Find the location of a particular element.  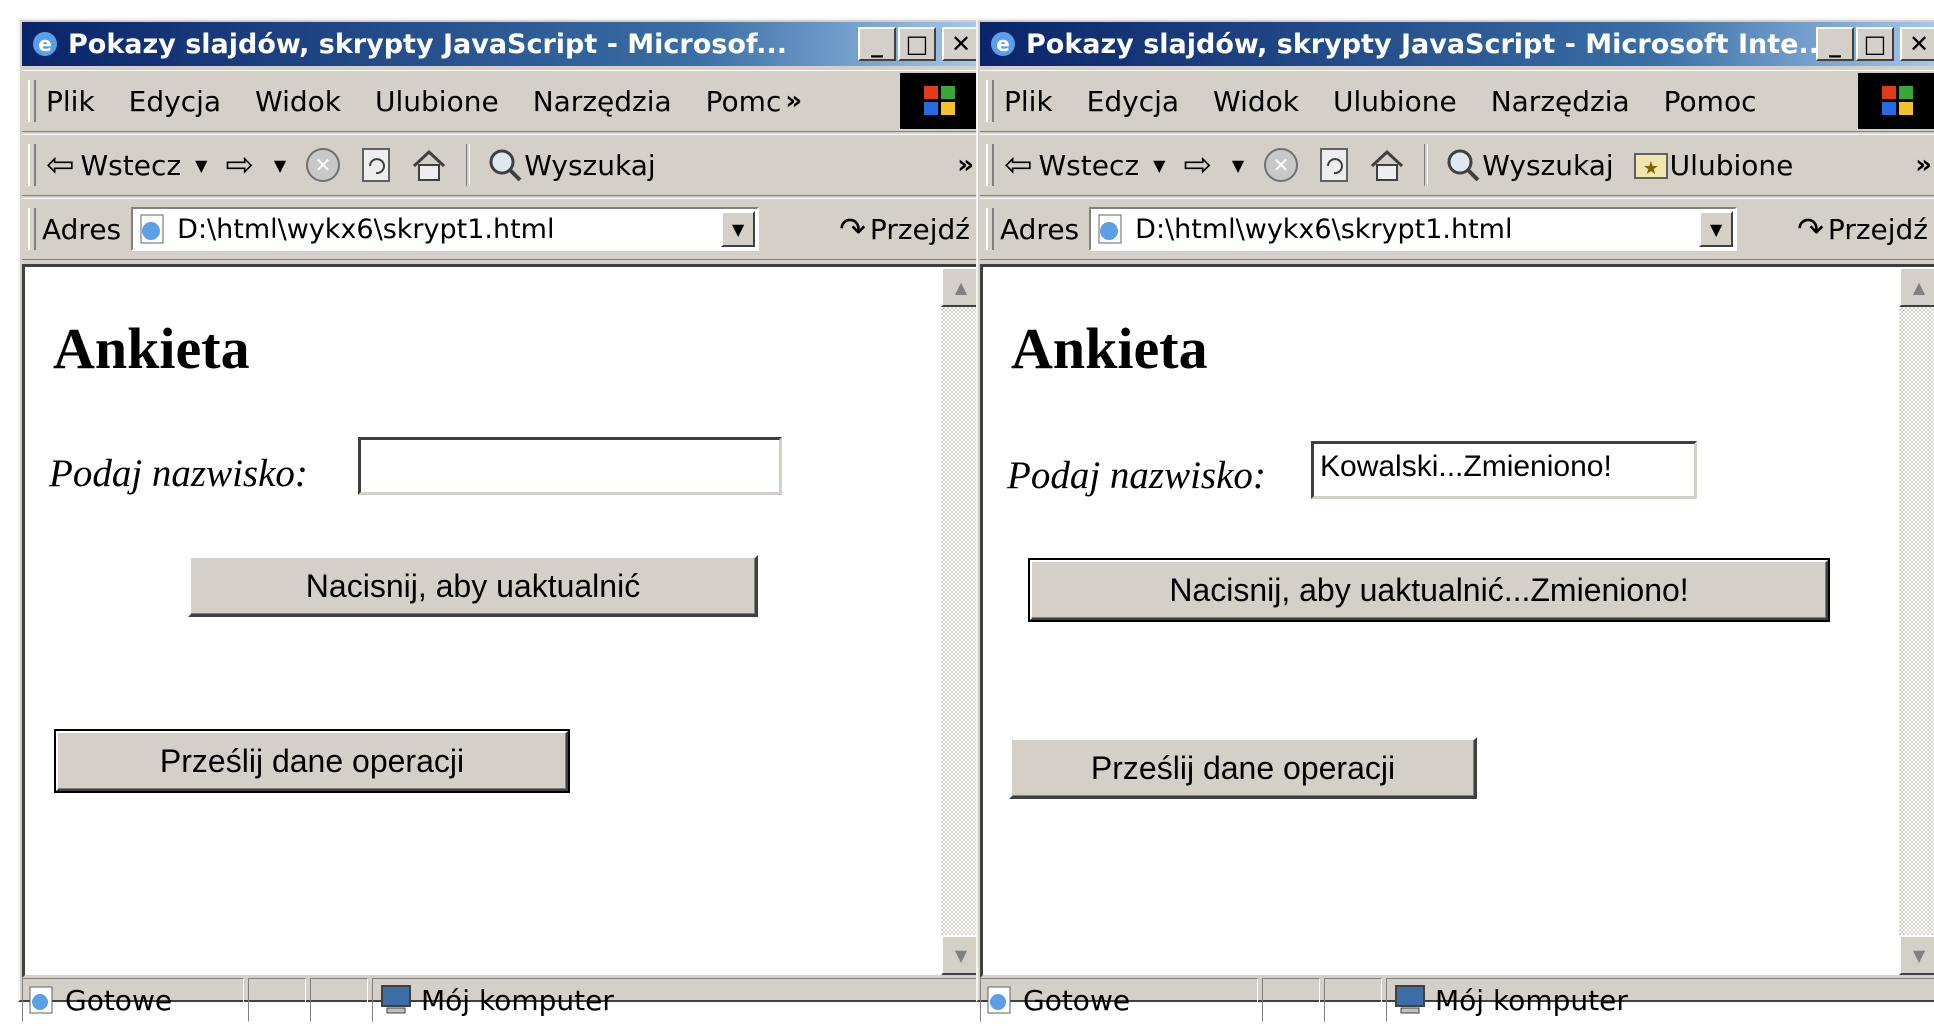

back-label: Wstecz is located at coordinates (131, 165).